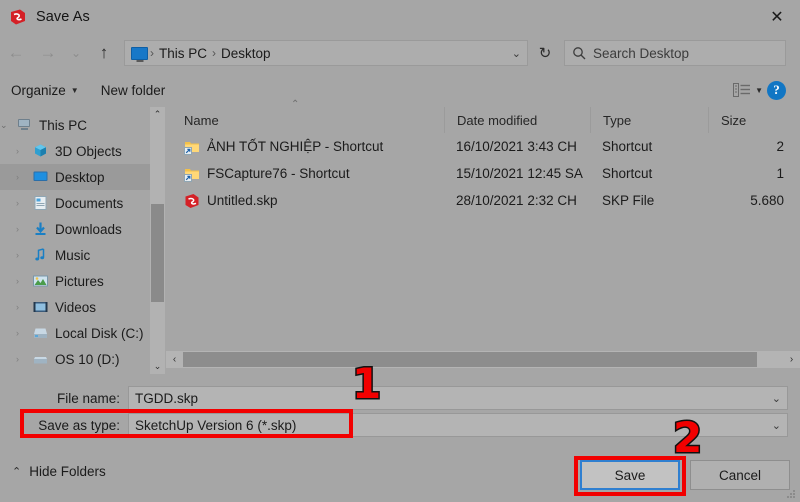  Describe the element at coordinates (45, 90) in the screenshot. I see `organize-button: Organize ▼` at that location.